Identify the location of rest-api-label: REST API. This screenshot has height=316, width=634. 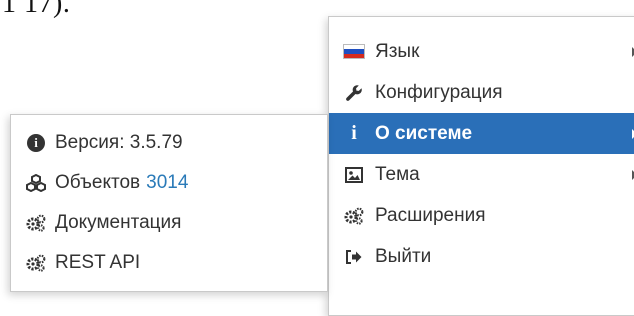
(98, 262).